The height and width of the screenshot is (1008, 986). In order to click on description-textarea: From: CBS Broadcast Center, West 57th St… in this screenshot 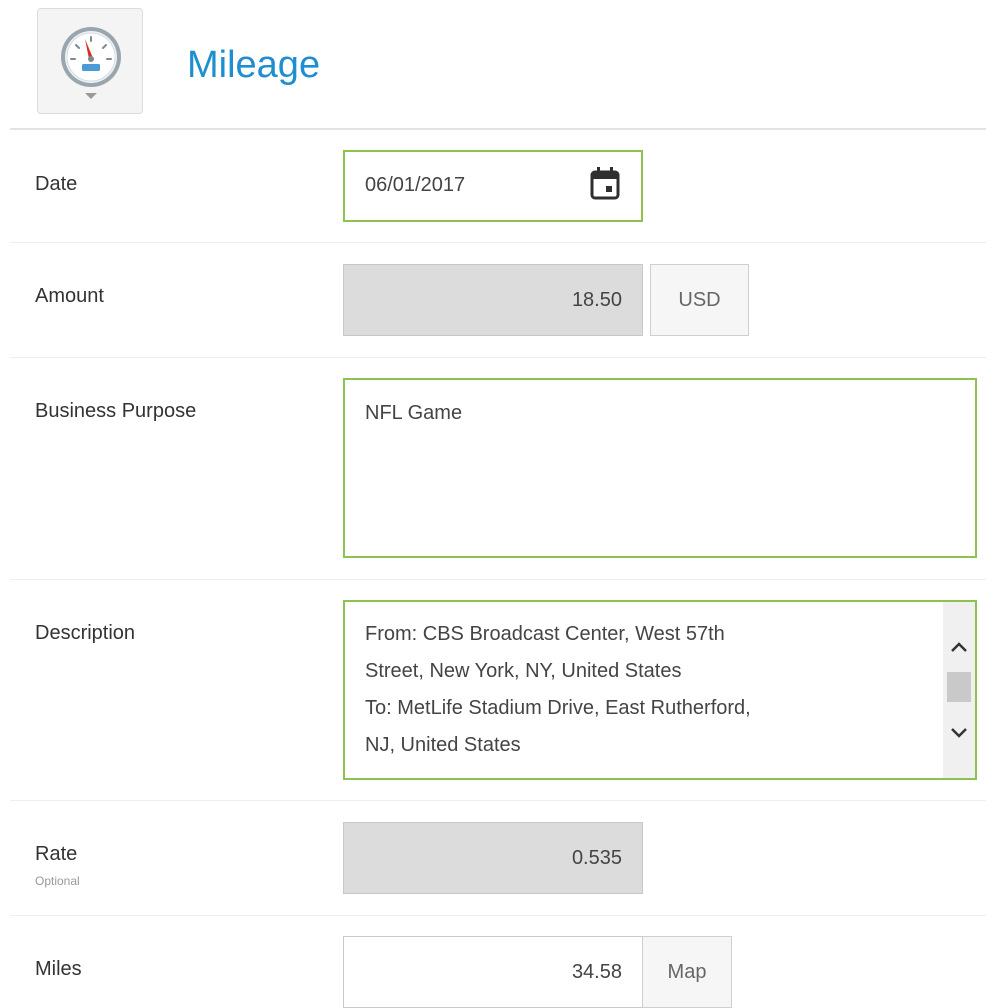, I will do `click(655, 690)`.